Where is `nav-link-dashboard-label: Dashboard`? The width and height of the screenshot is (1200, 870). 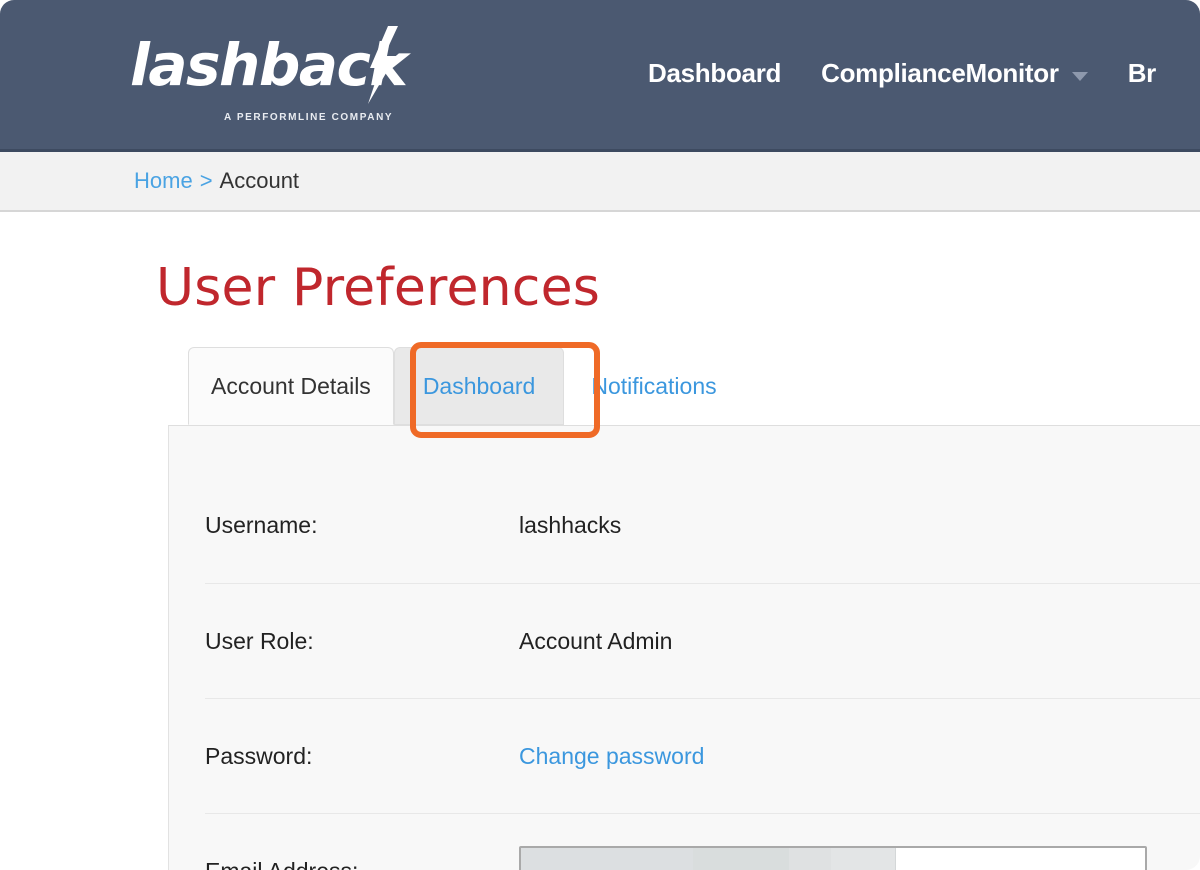 nav-link-dashboard-label: Dashboard is located at coordinates (715, 73).